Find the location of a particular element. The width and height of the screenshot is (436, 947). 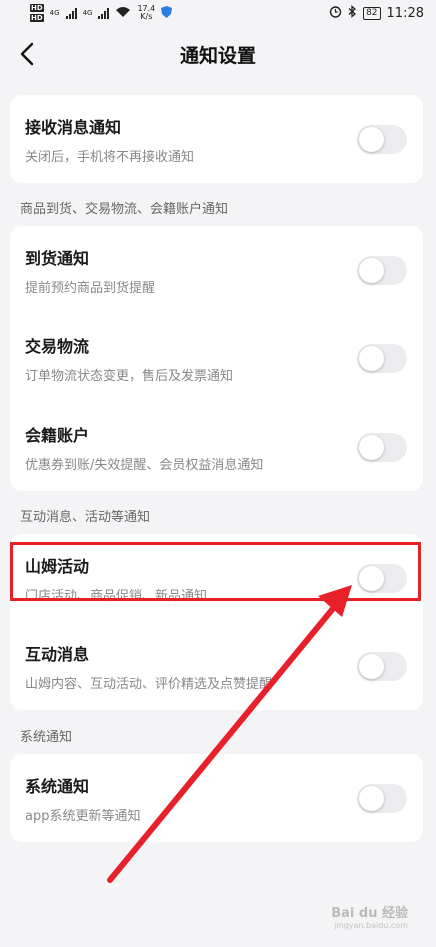

toggle-system-notification is located at coordinates (382, 798).